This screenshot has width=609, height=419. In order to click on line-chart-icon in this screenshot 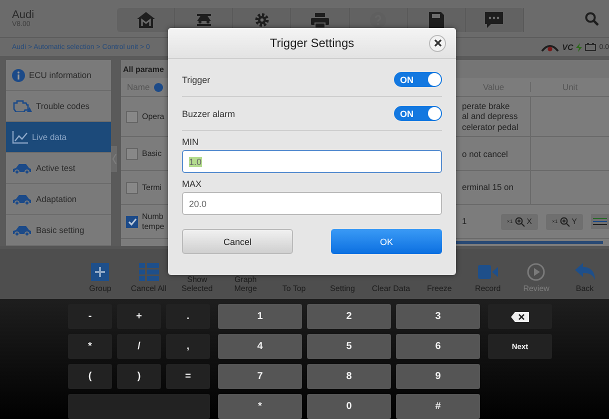, I will do `click(20, 137)`.